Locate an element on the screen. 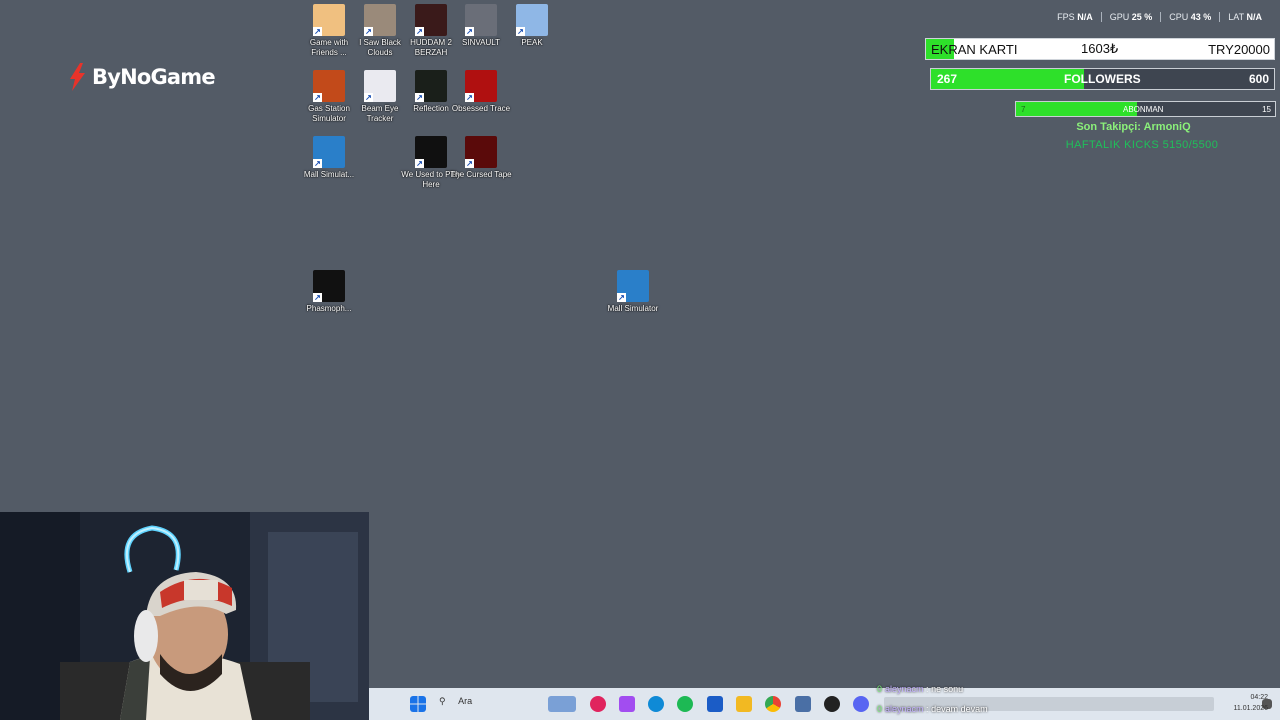  desktop-icon-label: The Cursed Tape is located at coordinates (481, 174).